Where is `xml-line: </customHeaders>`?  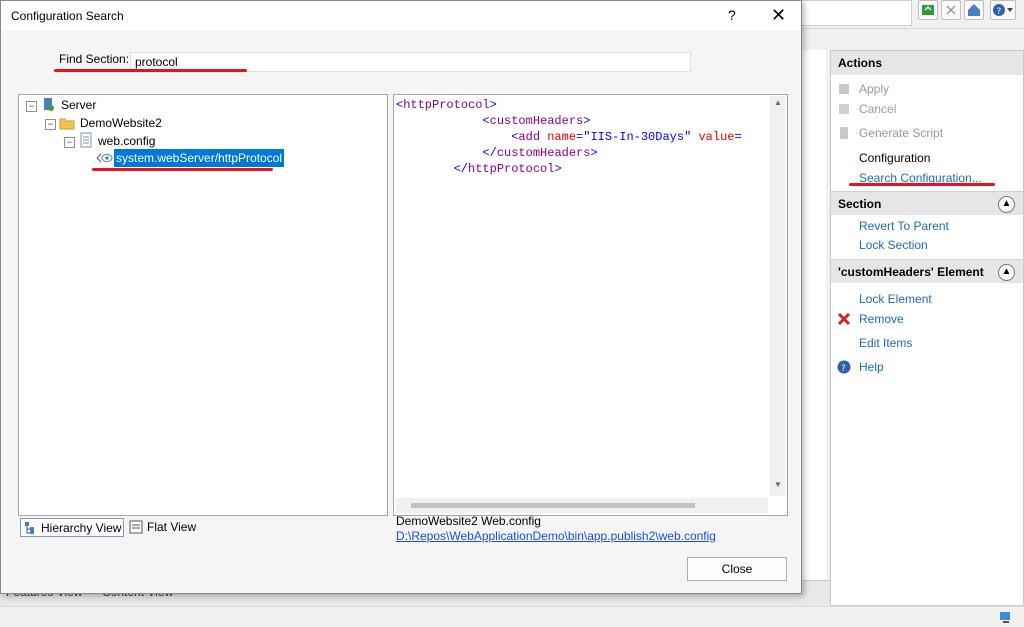 xml-line: </customHeaders> is located at coordinates (569, 153).